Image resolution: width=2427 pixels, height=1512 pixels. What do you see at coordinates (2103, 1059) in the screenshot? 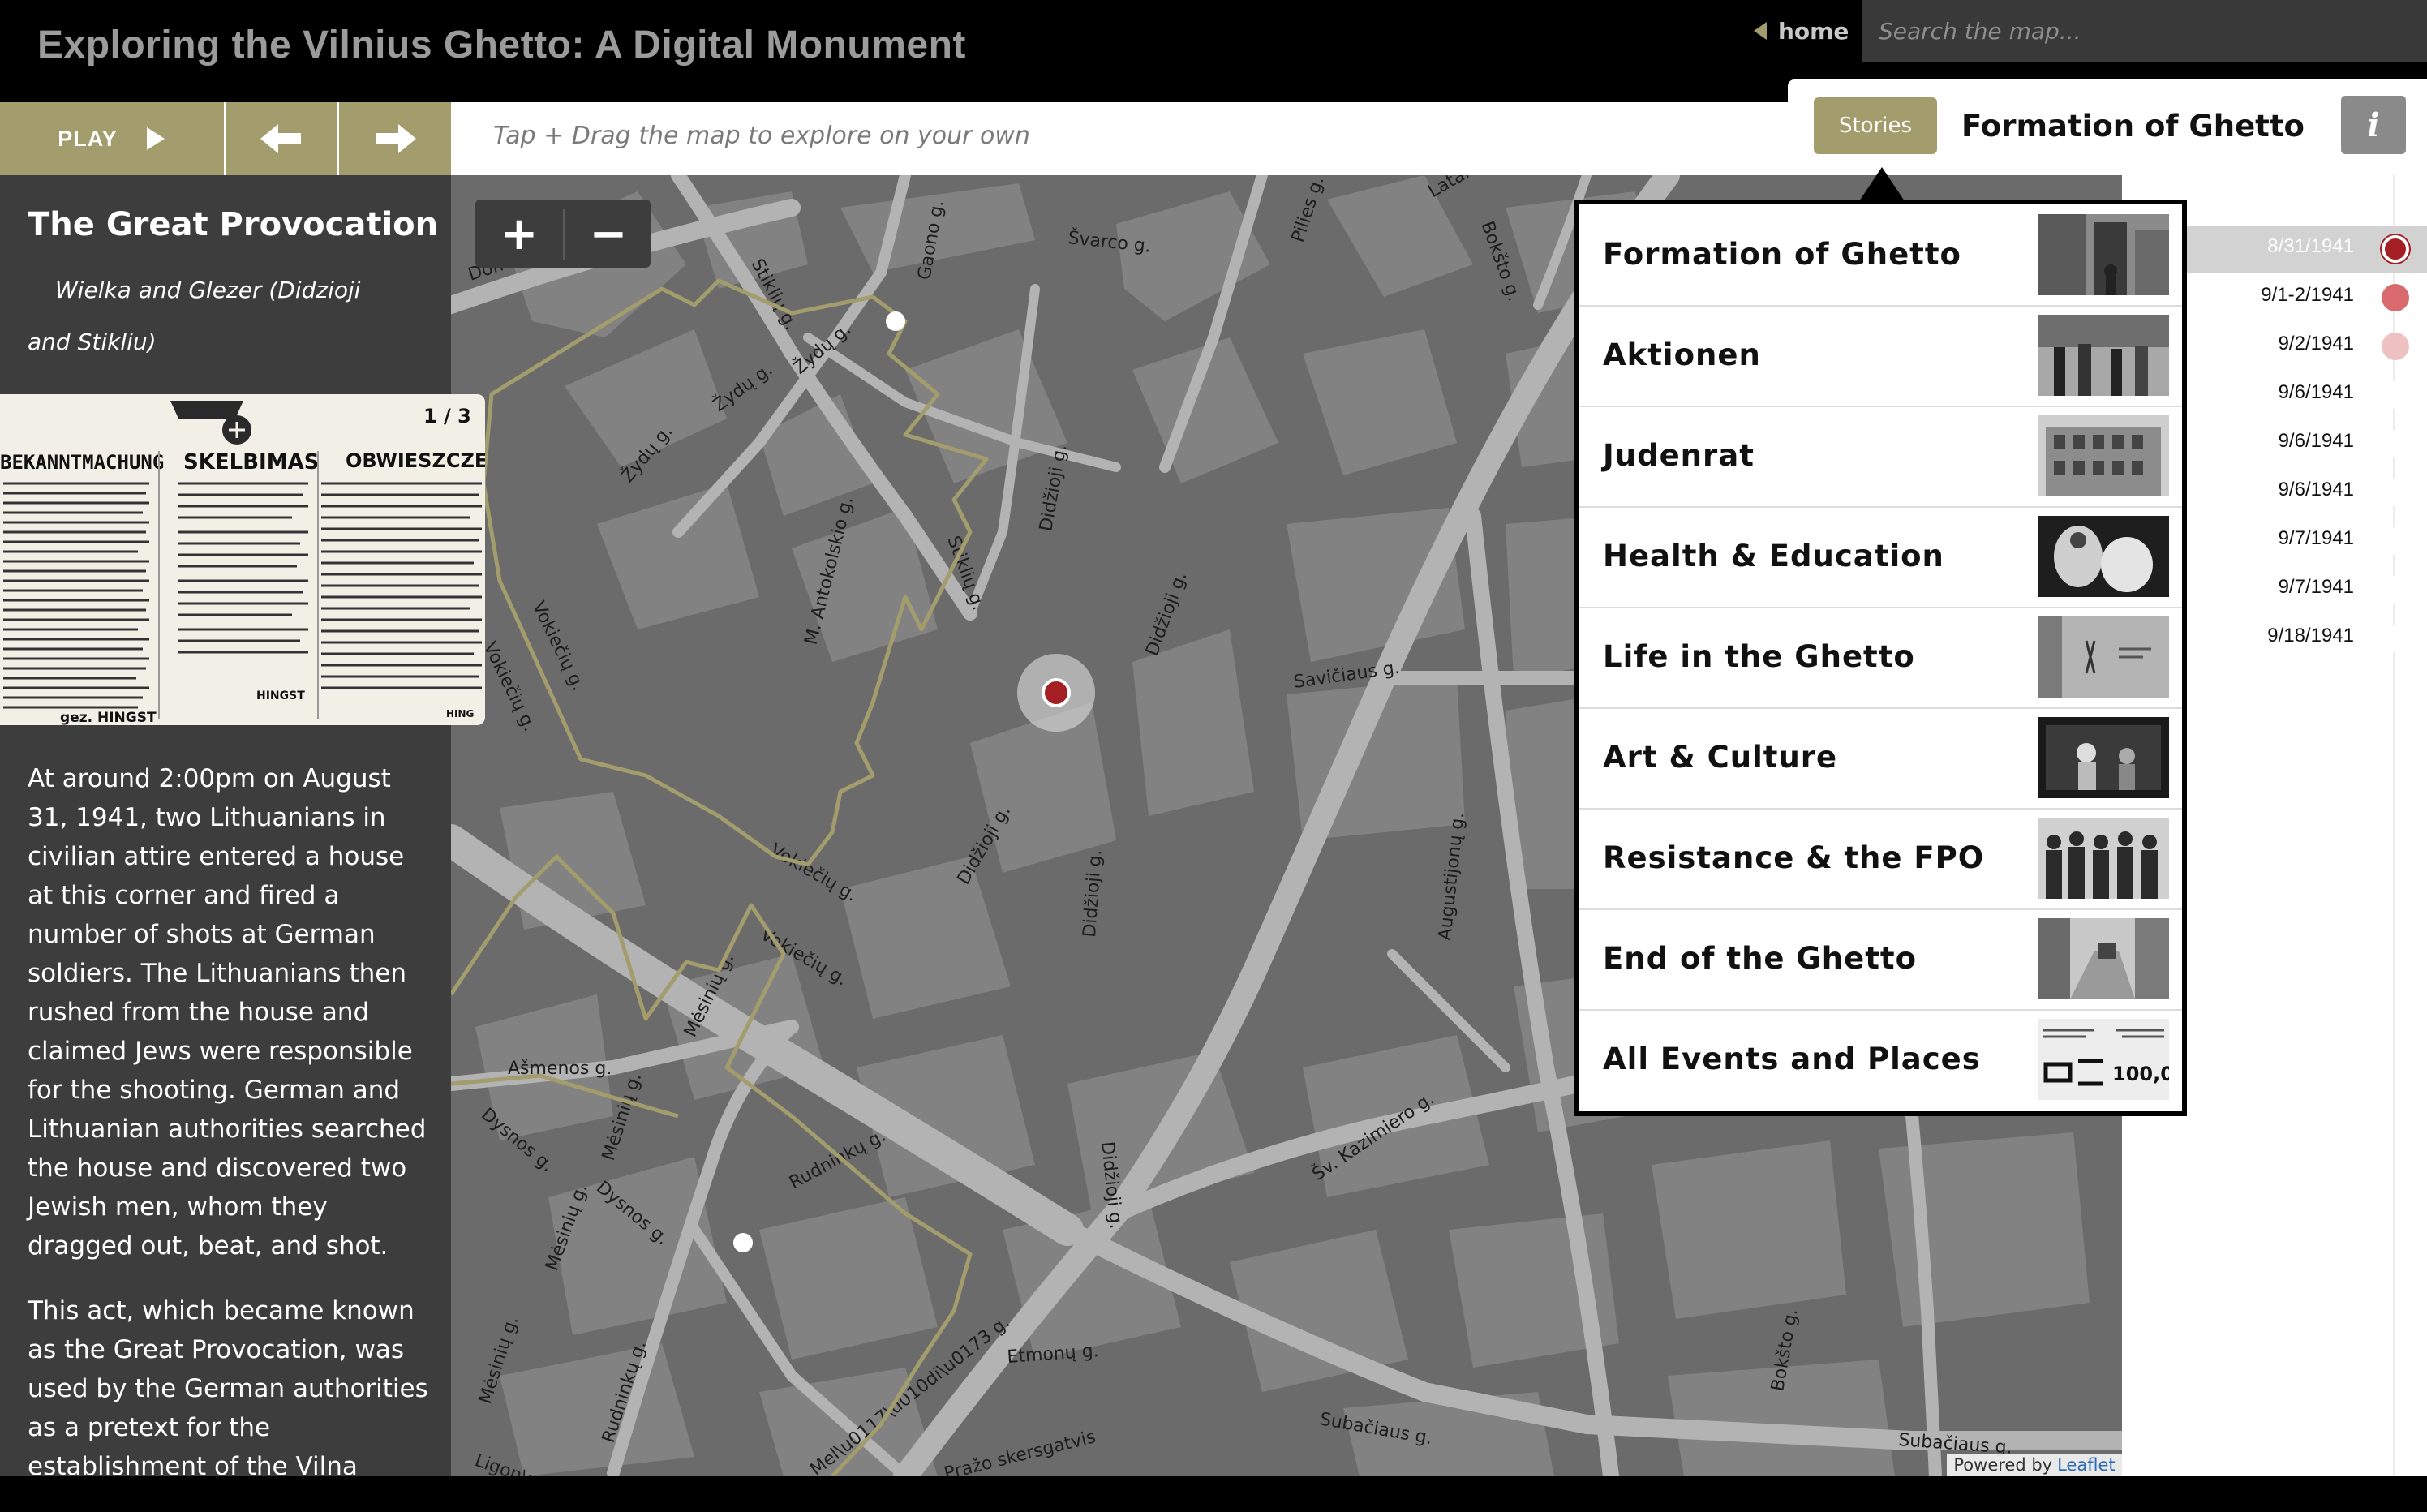
I see `story-thumbnail: 100,000` at bounding box center [2103, 1059].